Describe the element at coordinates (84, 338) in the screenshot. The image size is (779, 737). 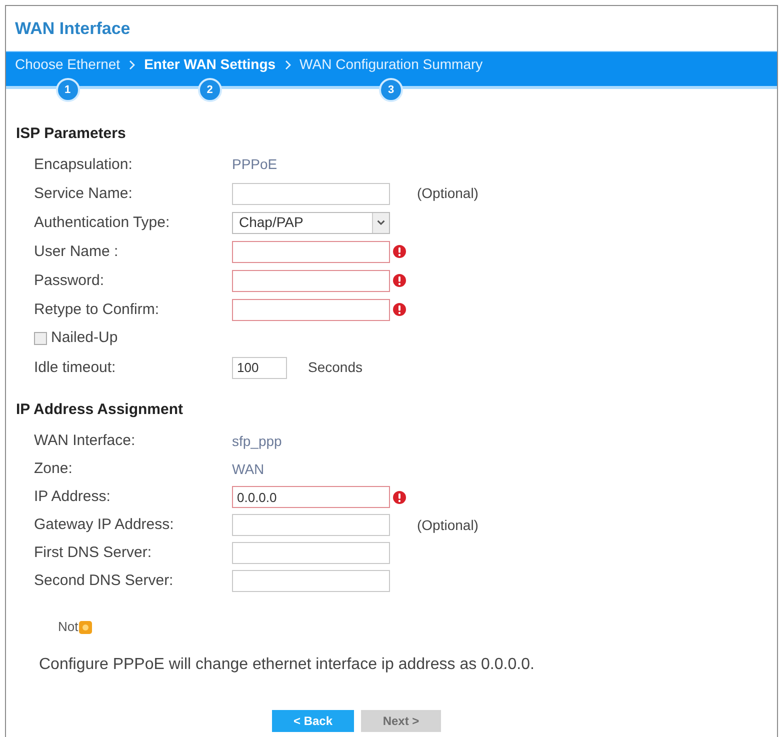
I see `checkbox-label: Nailed-Up` at that location.